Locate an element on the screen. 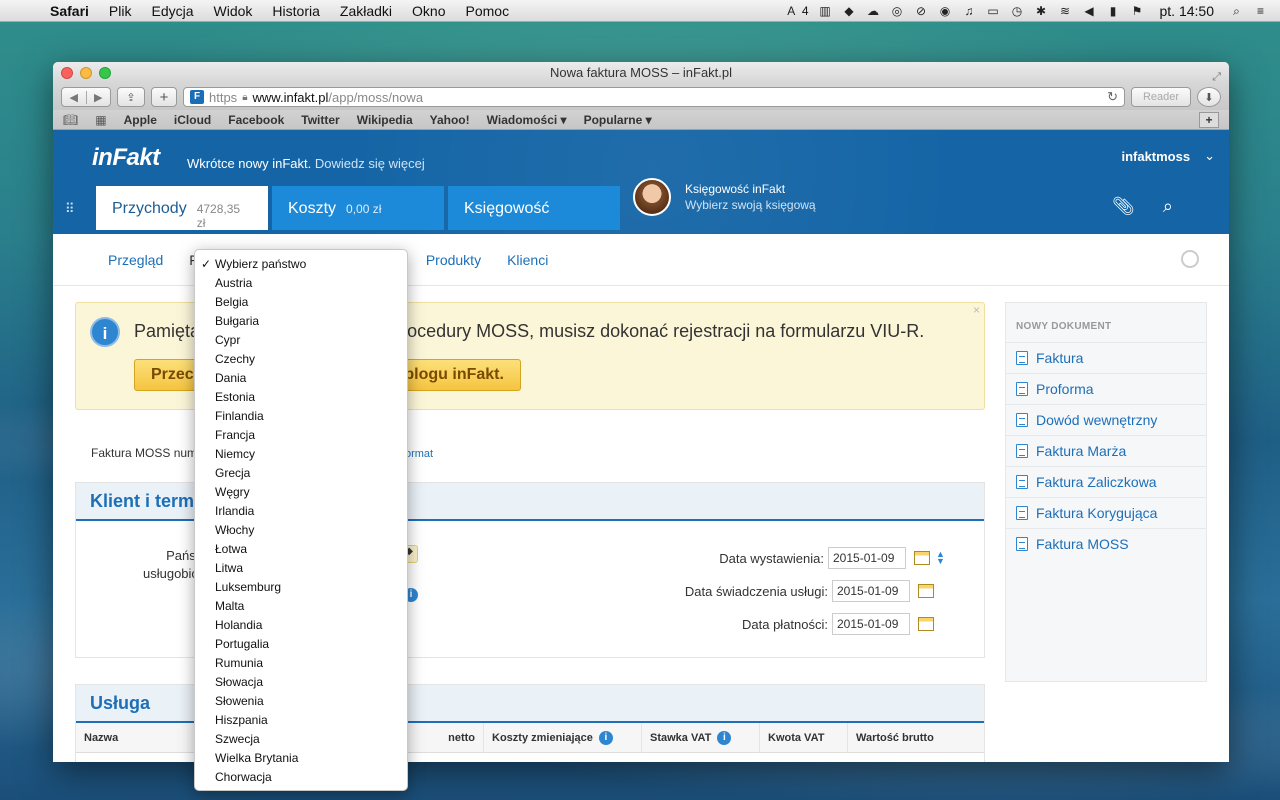  apps-grid-icon: ⠿ is located at coordinates (72, 209).